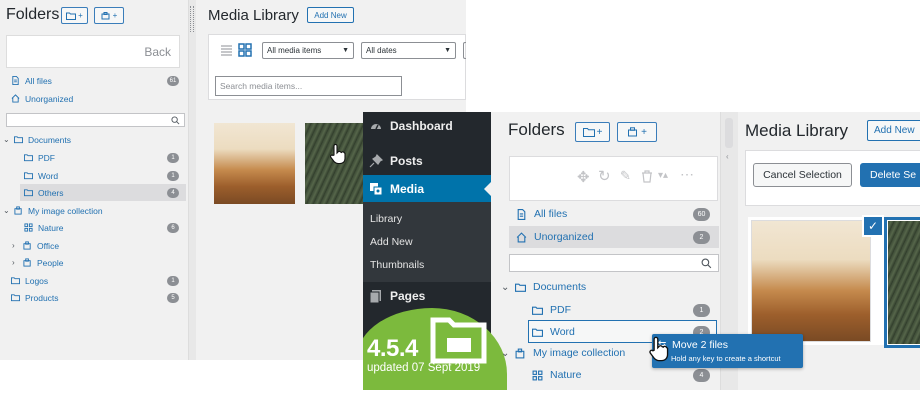 The image size is (920, 414). What do you see at coordinates (625, 176) in the screenshot?
I see `edit-icon: ✎` at bounding box center [625, 176].